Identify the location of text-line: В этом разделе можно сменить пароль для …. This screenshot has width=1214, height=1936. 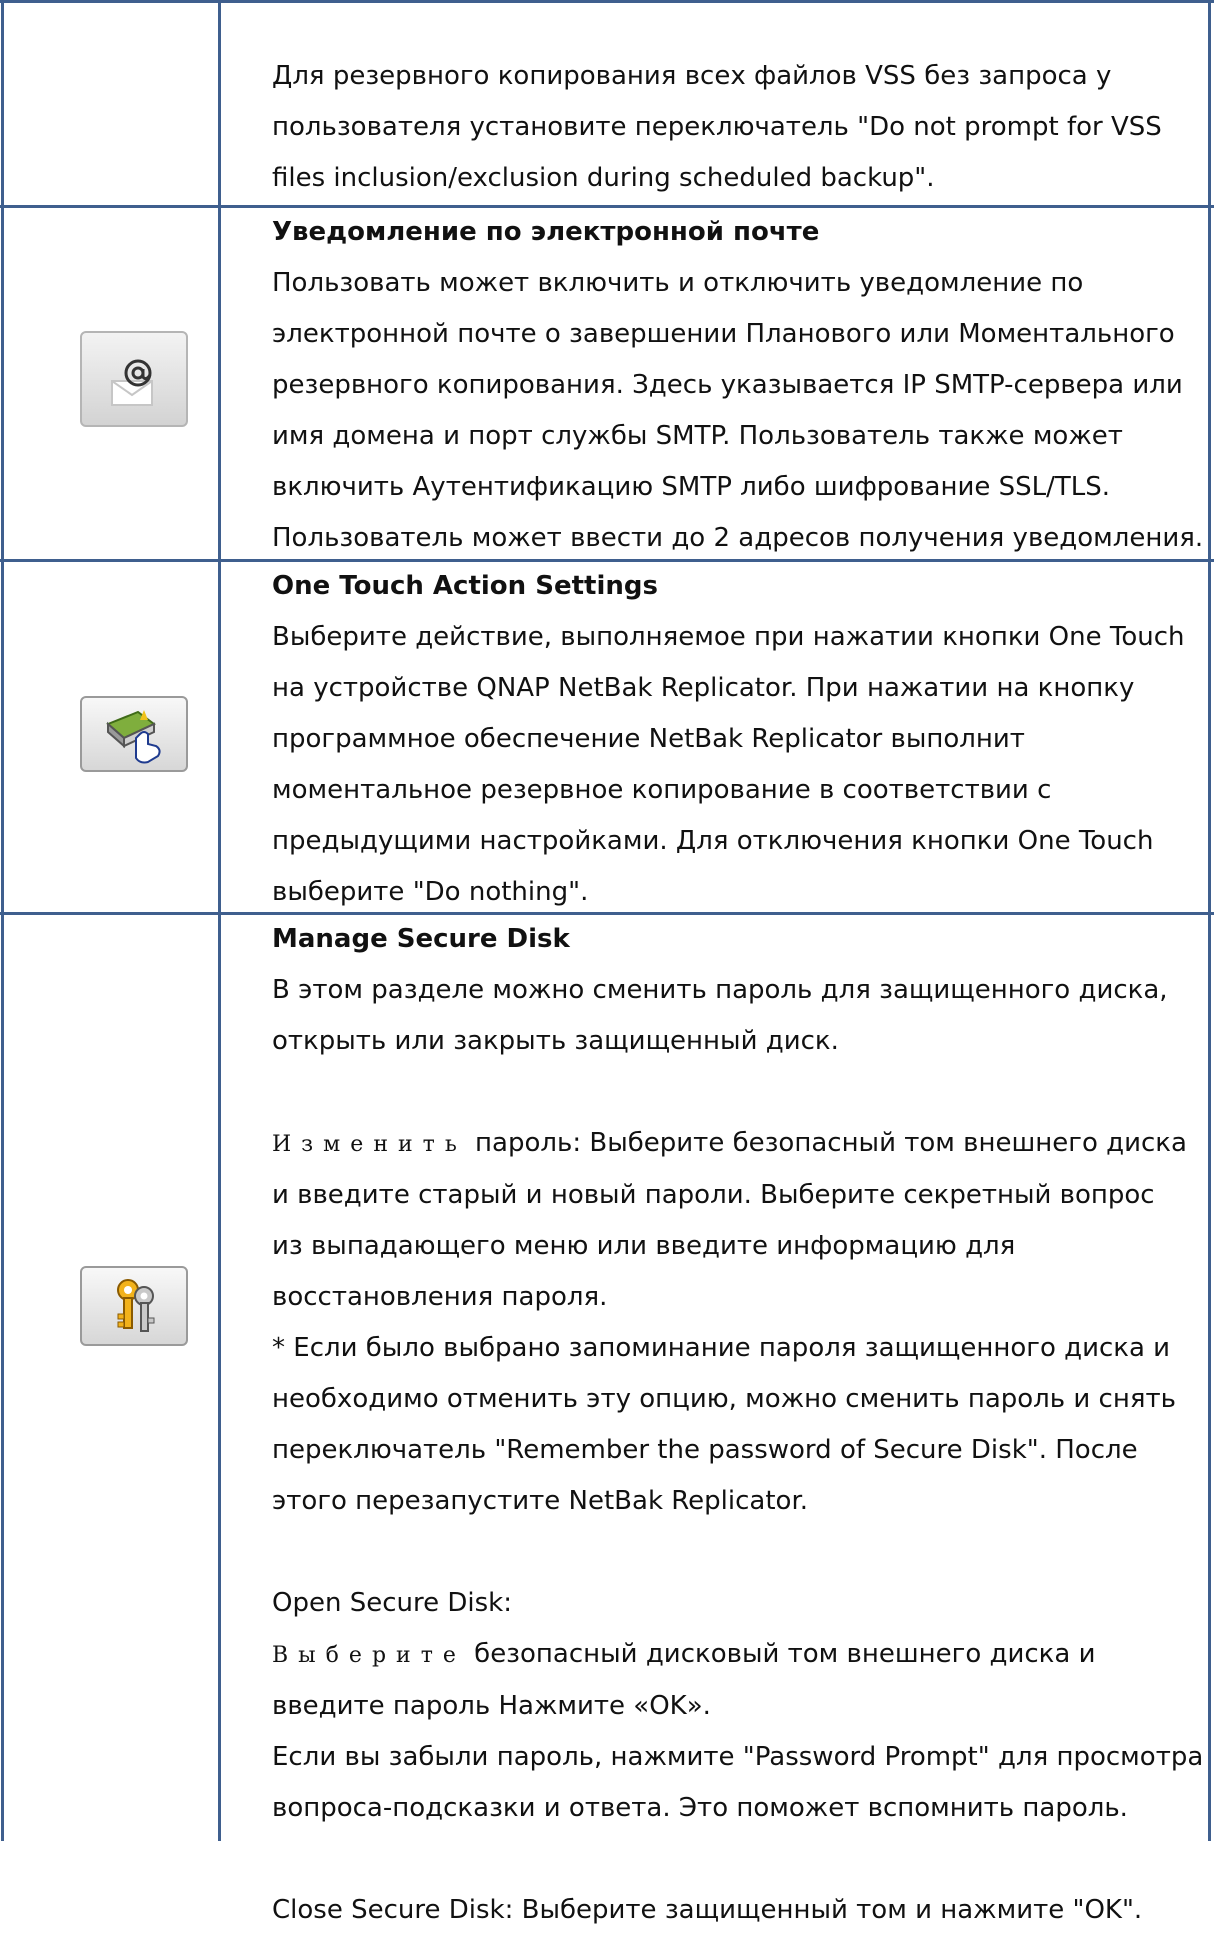
(720, 990).